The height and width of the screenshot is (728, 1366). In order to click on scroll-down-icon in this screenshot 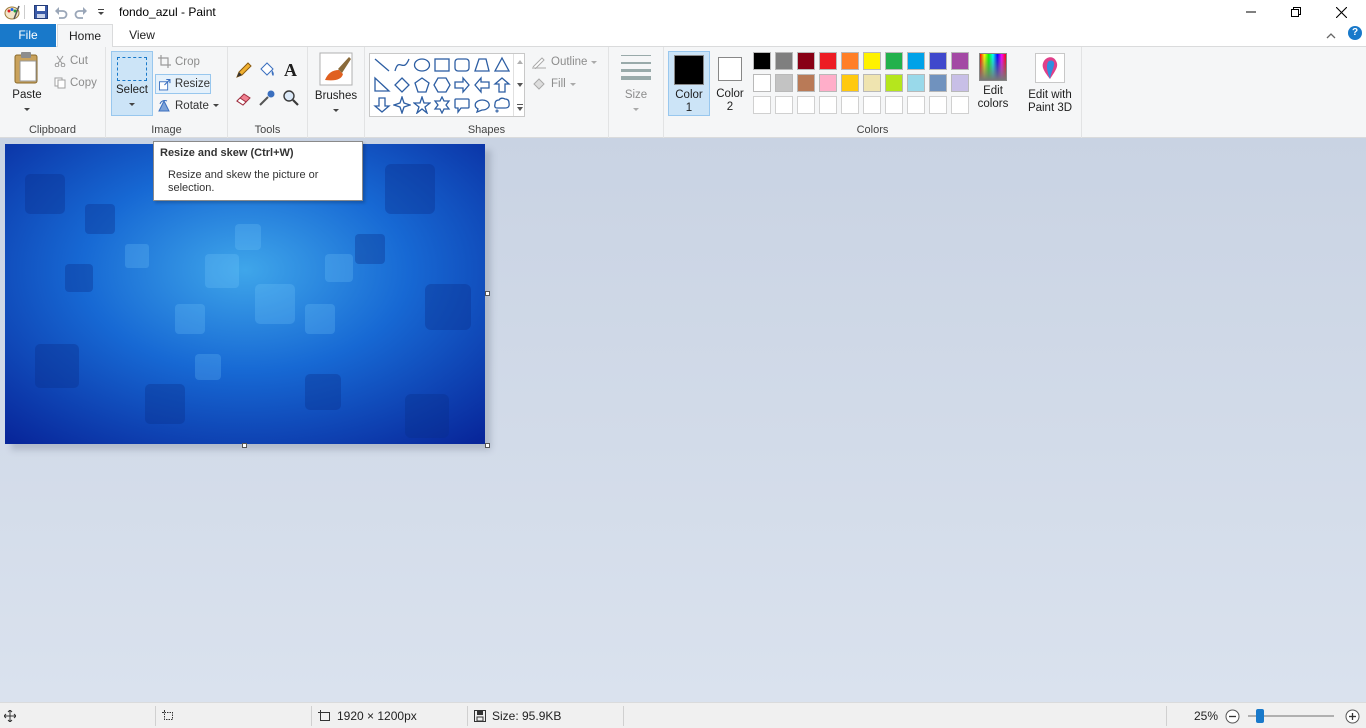, I will do `click(520, 85)`.